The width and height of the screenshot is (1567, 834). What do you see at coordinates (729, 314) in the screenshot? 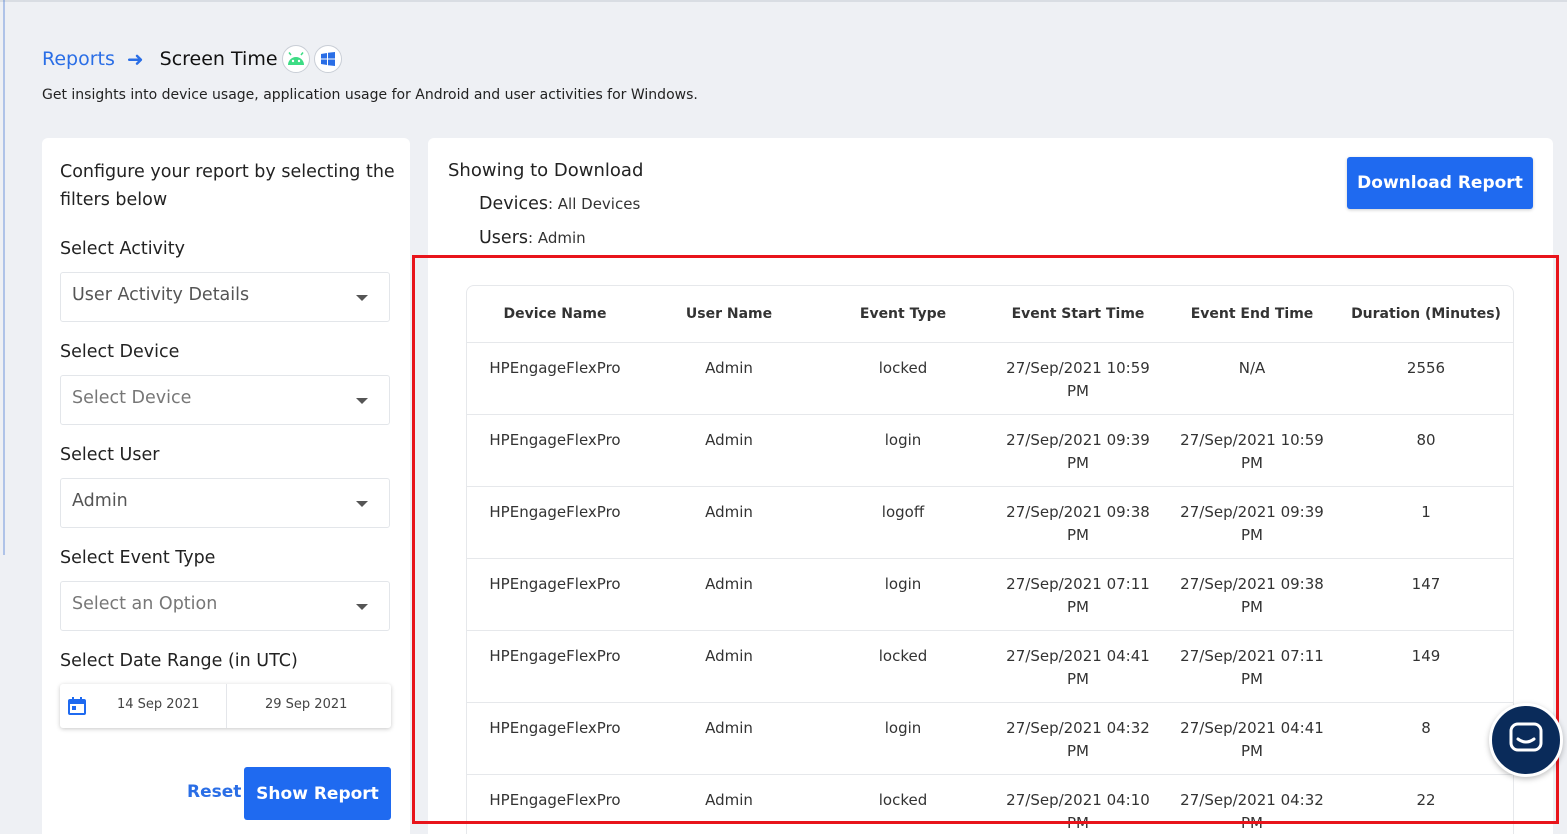
I see `column-header: User Name` at bounding box center [729, 314].